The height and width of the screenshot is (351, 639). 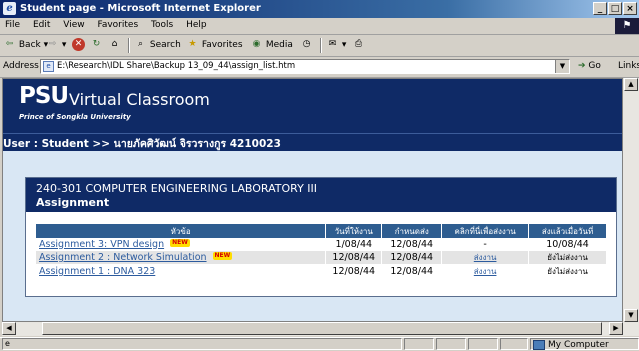 What do you see at coordinates (562, 66) in the screenshot?
I see `address-dropdown-icon: ▼` at bounding box center [562, 66].